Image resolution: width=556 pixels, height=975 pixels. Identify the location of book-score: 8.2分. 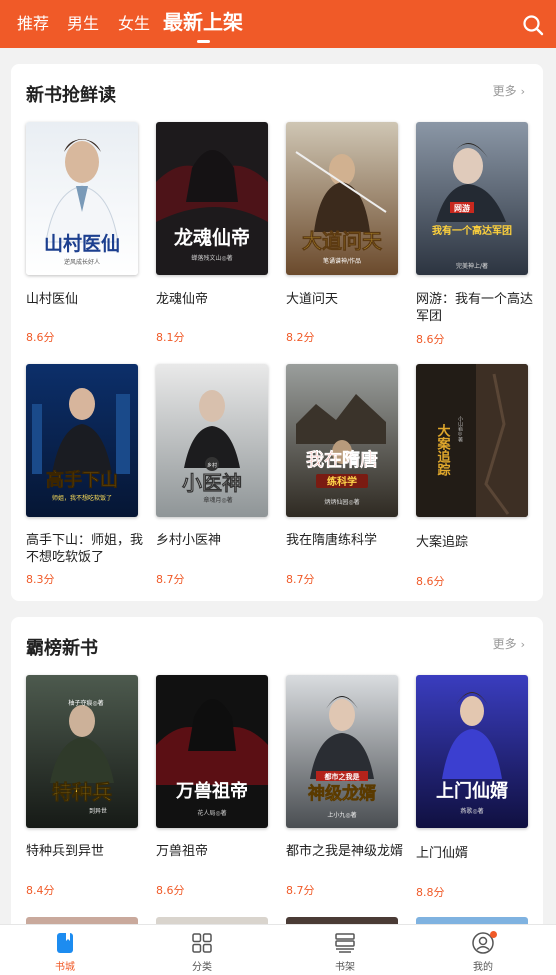
(300, 337).